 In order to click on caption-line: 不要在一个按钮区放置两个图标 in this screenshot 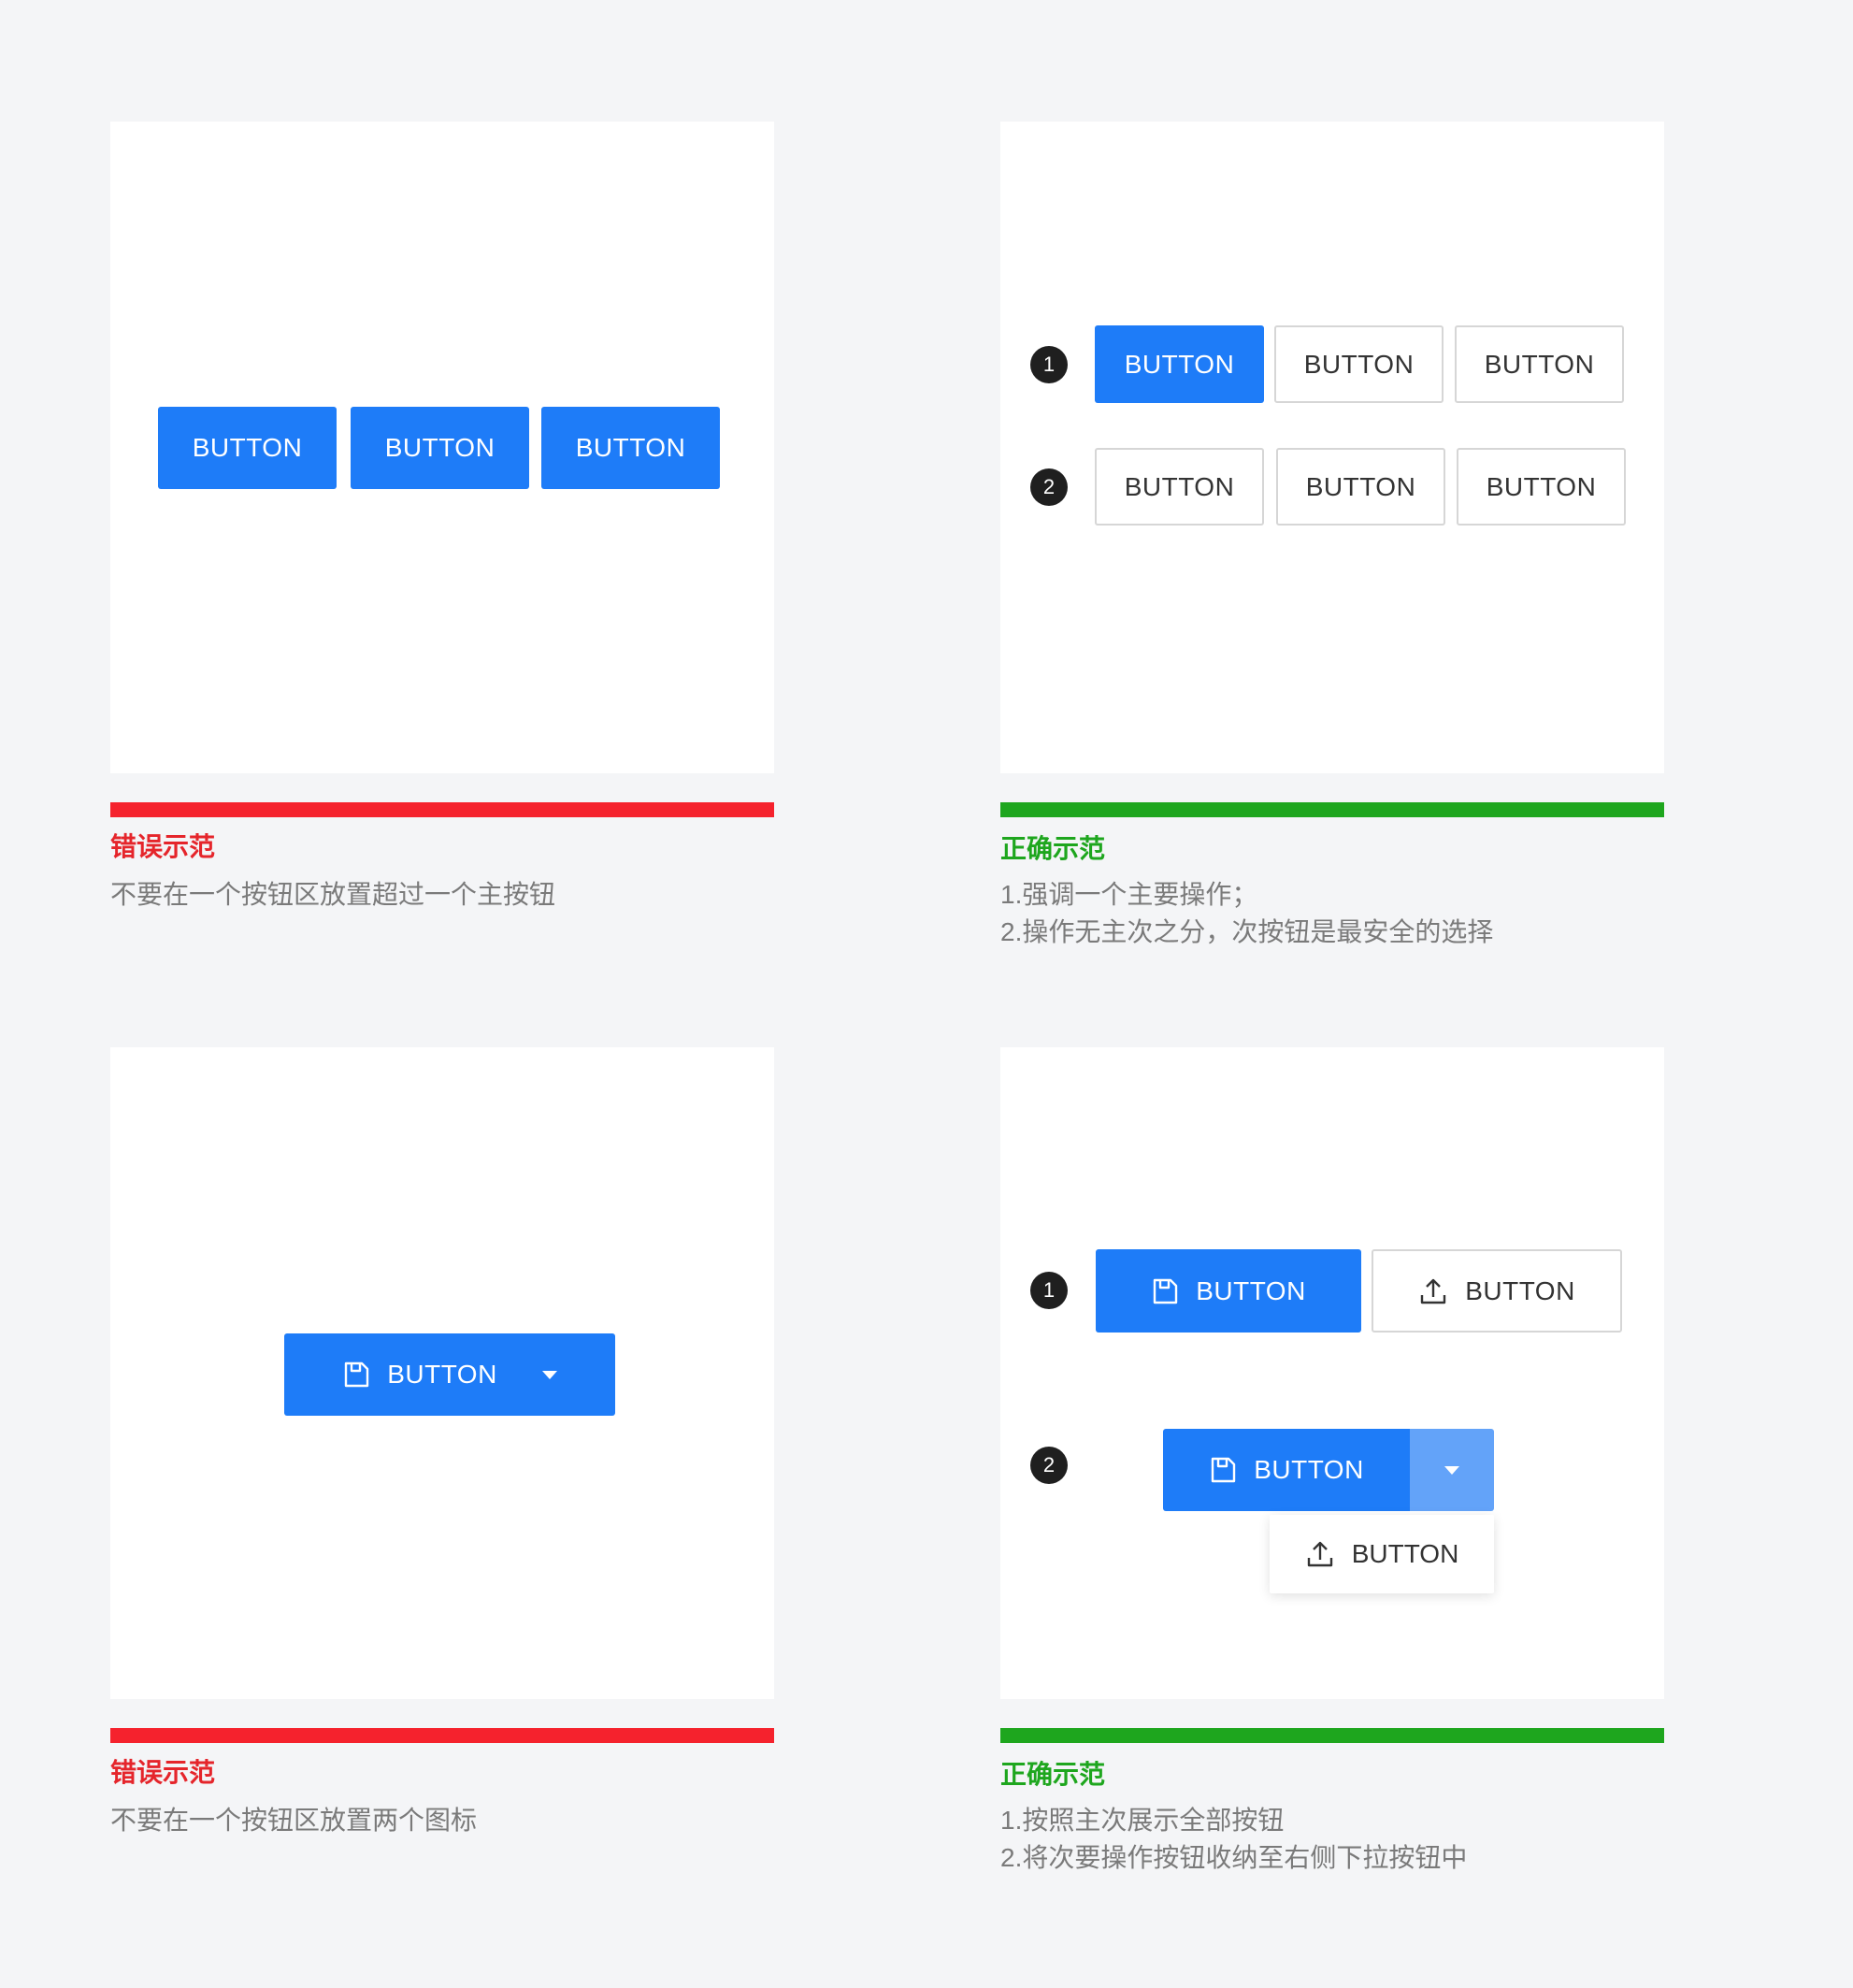, I will do `click(294, 1821)`.